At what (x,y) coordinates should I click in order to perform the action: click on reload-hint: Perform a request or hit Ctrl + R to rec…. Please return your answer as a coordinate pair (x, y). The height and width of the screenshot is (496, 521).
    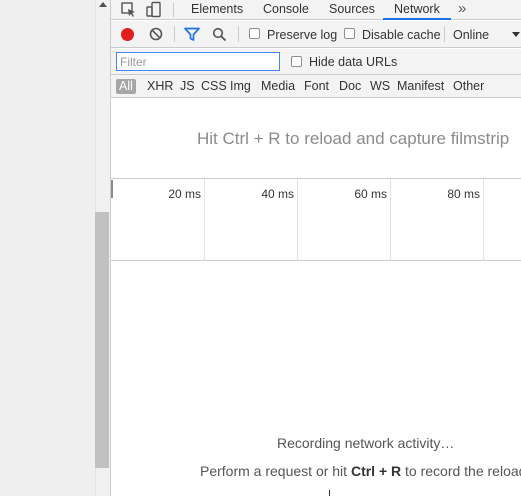
    Looking at the image, I should click on (360, 471).